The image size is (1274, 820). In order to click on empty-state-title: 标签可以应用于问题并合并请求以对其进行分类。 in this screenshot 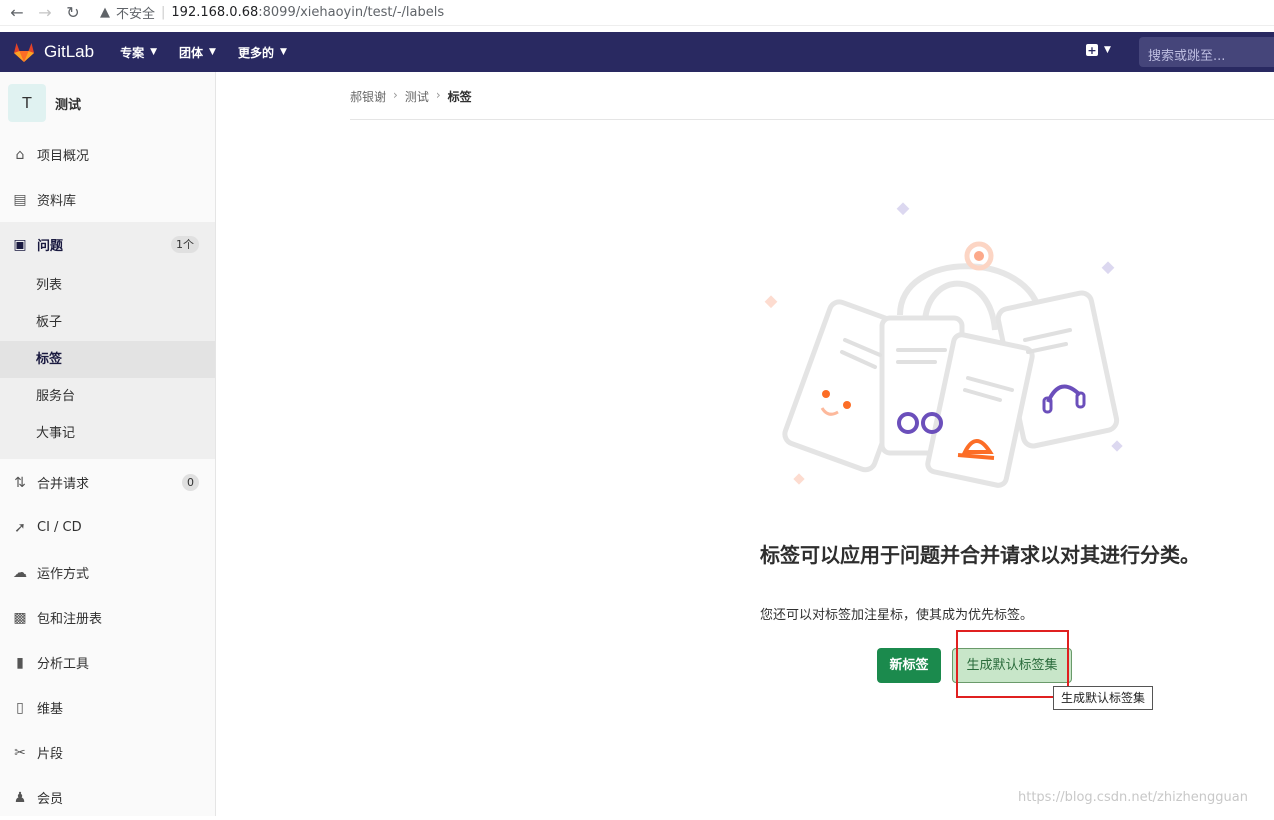, I will do `click(980, 555)`.